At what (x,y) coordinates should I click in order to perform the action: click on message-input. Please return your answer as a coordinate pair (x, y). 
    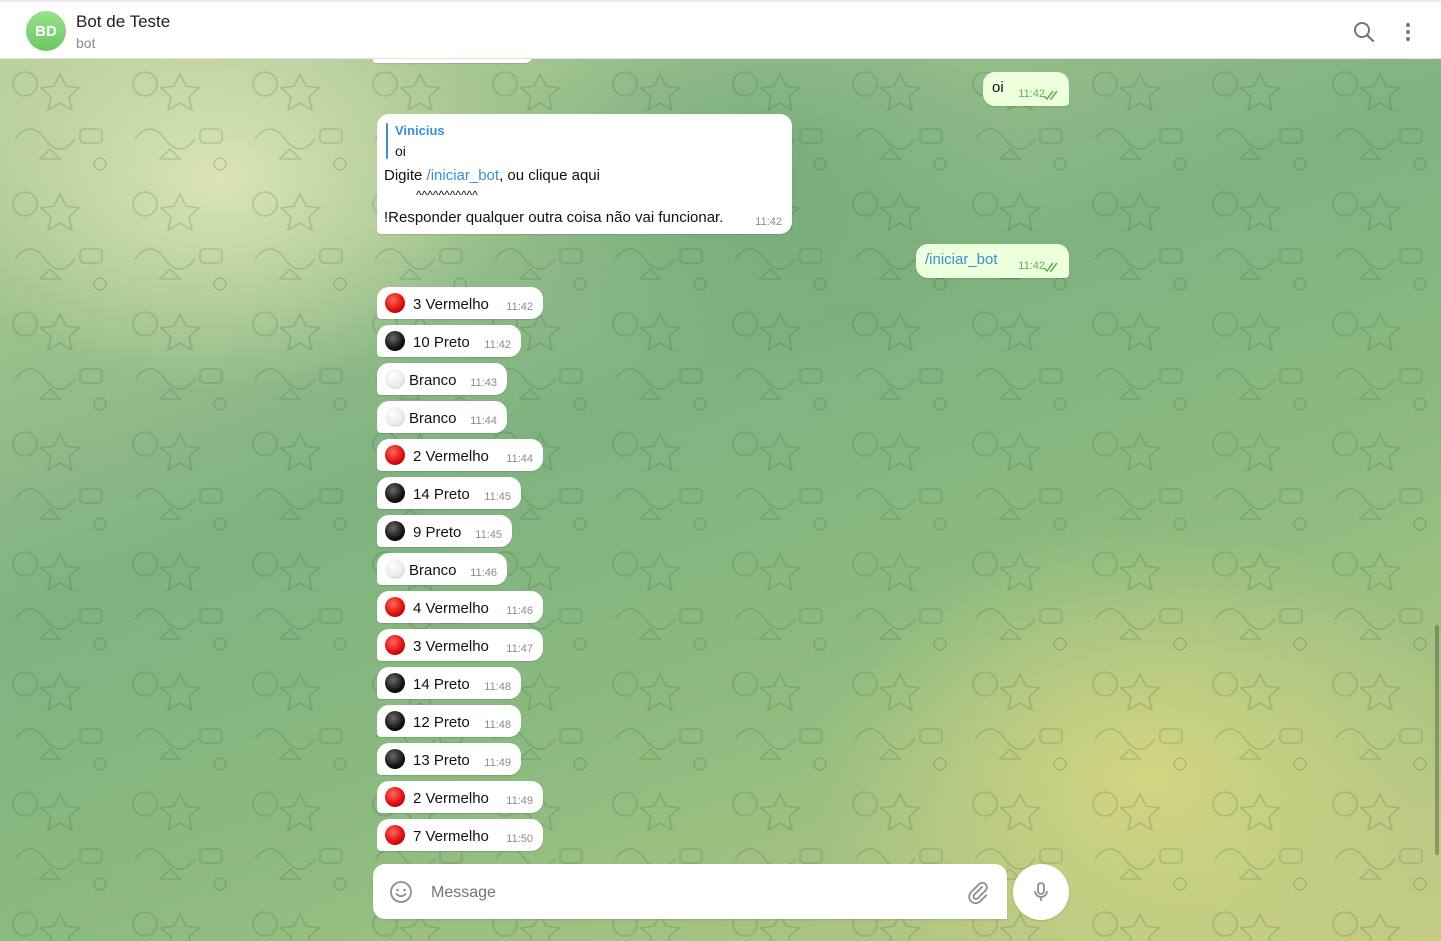
    Looking at the image, I should click on (681, 893).